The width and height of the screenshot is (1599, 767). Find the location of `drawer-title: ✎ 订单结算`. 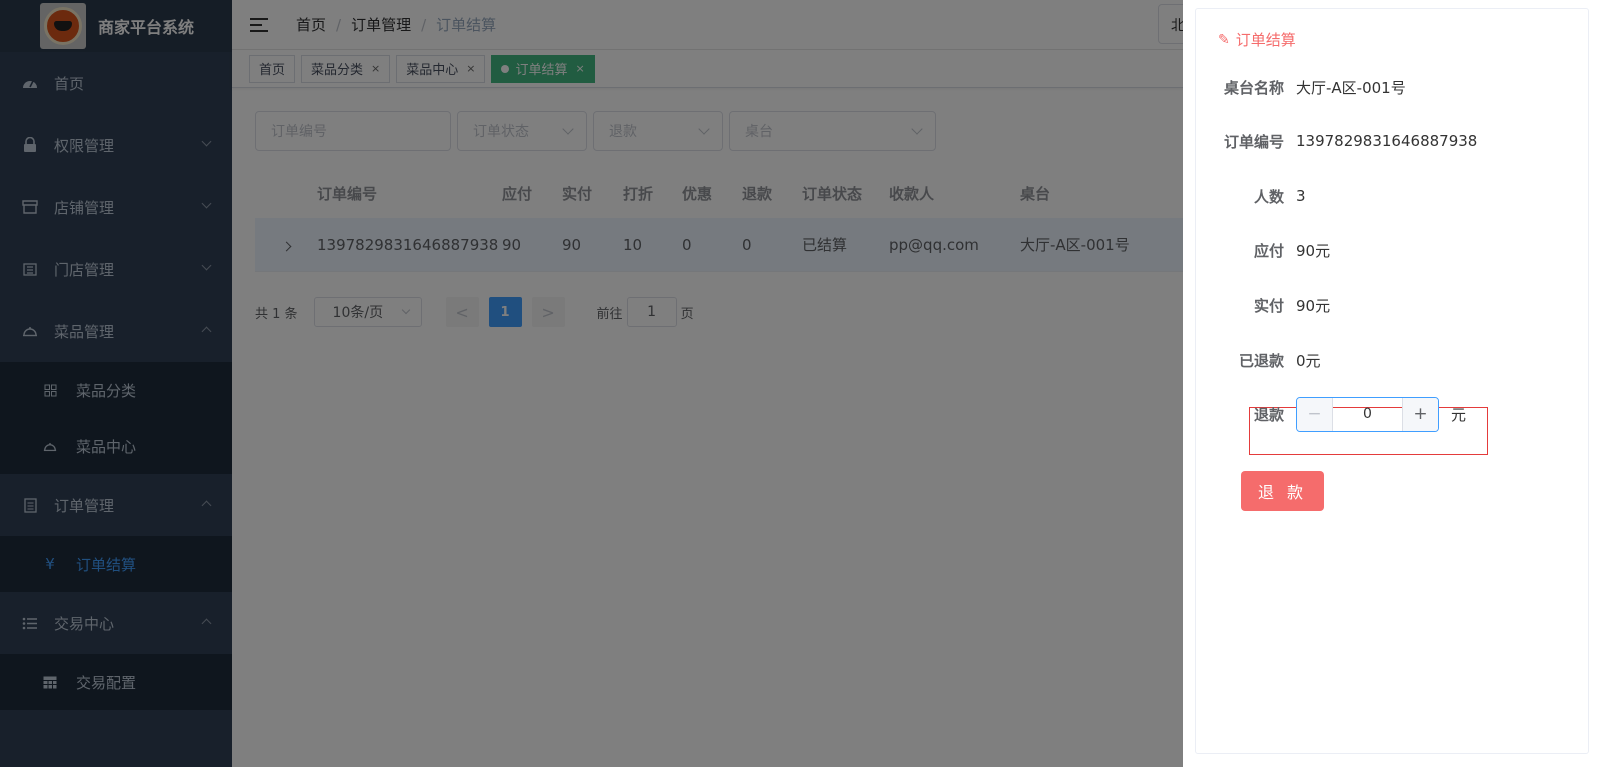

drawer-title: ✎ 订单结算 is located at coordinates (1257, 39).